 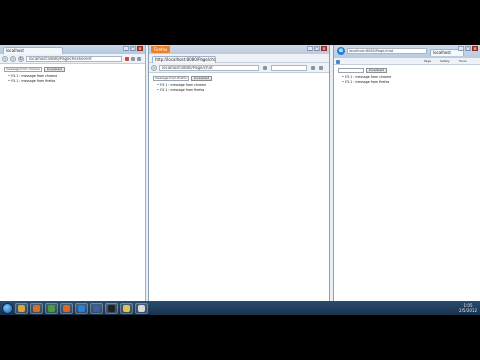 I want to click on ie-icon: e, so click(x=341, y=51).